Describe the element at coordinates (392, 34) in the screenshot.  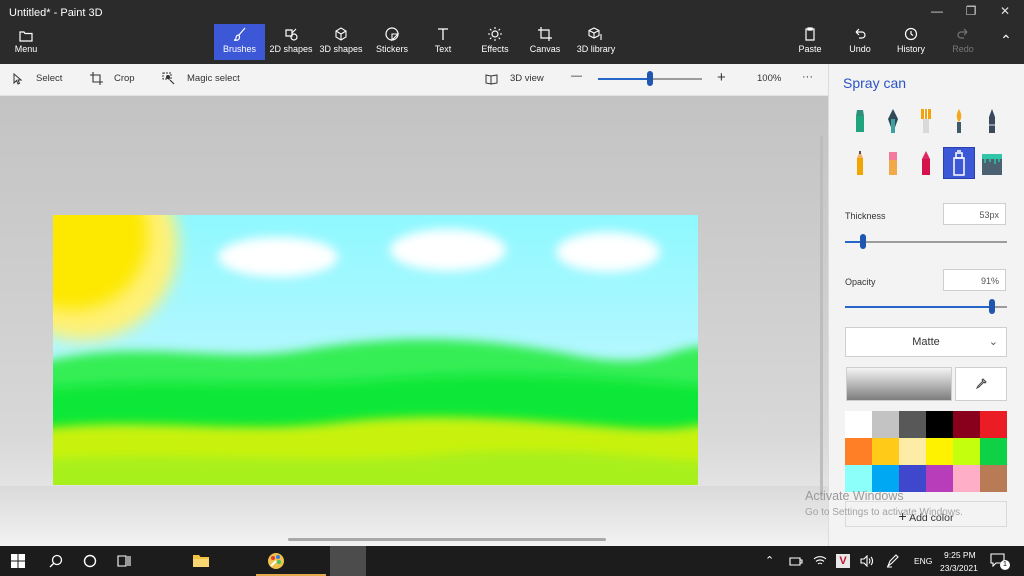
I see `sticker-icon` at that location.